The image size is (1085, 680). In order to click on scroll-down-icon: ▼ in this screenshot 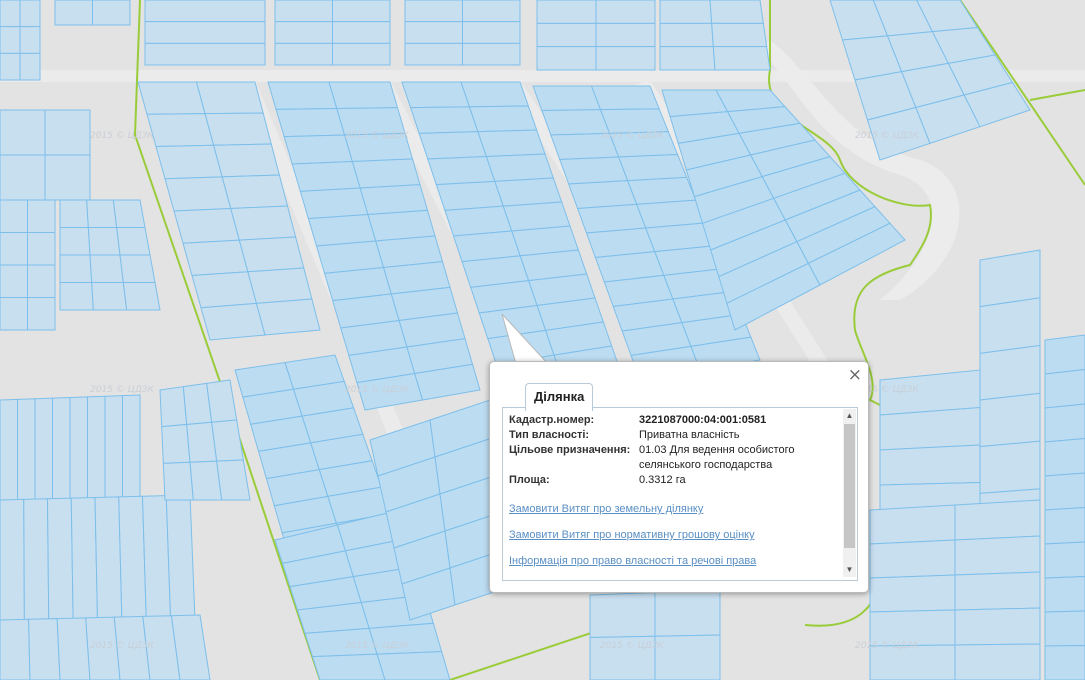, I will do `click(849, 570)`.